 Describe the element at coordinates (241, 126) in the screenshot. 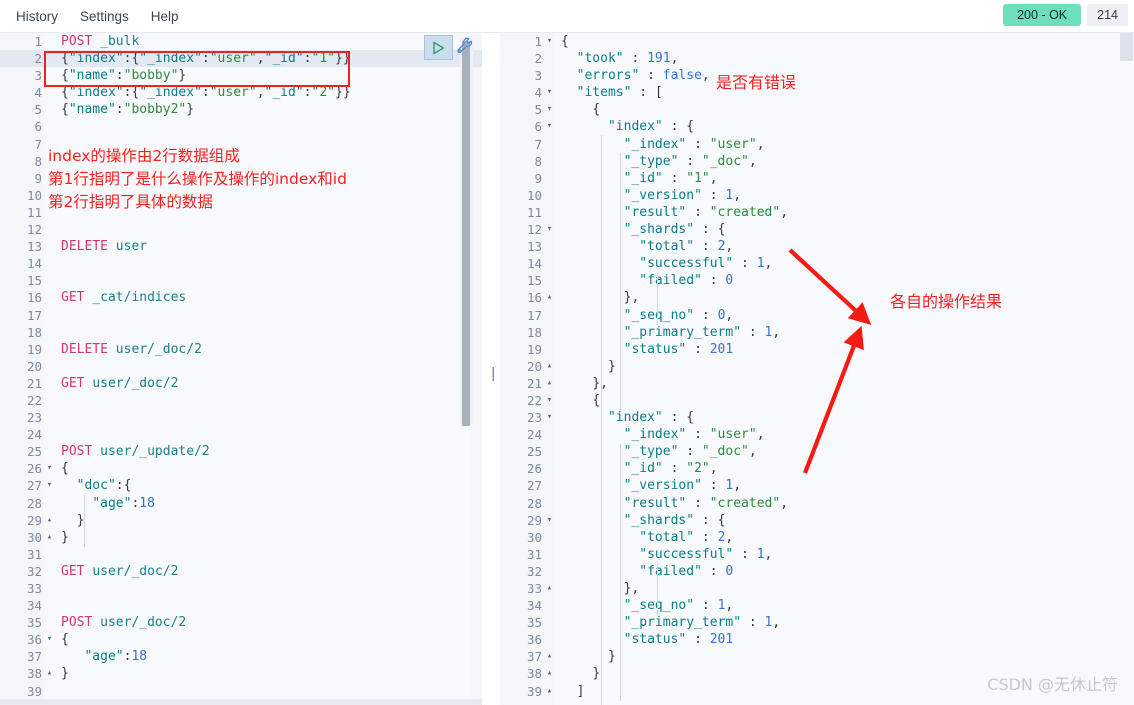

I see `code-line: 6` at that location.